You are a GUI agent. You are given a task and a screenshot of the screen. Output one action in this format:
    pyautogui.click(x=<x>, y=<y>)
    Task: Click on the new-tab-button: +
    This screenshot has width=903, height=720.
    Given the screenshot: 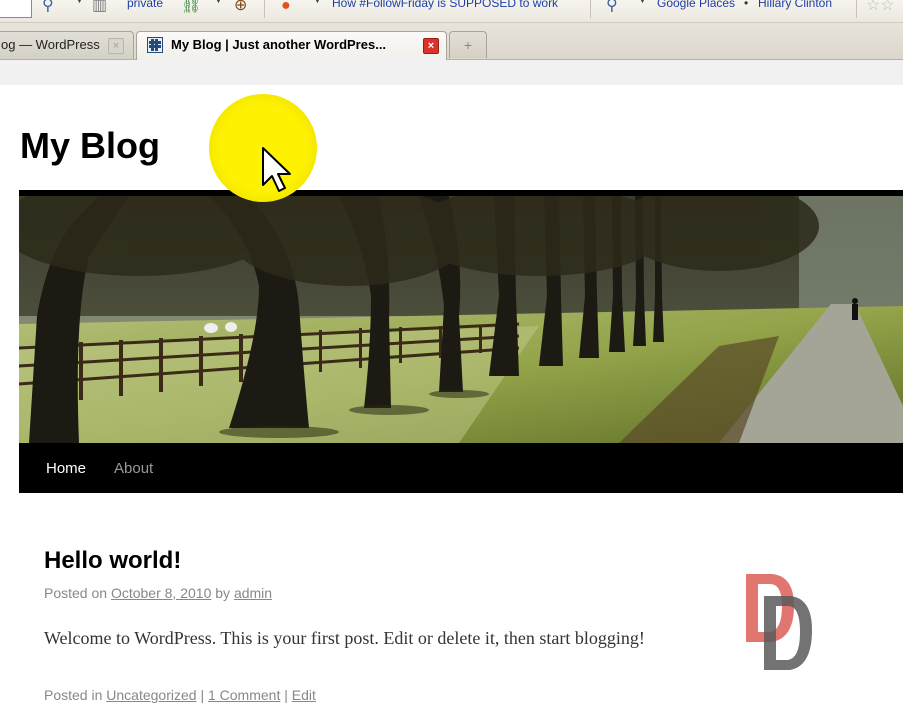 What is the action you would take?
    pyautogui.click(x=468, y=44)
    